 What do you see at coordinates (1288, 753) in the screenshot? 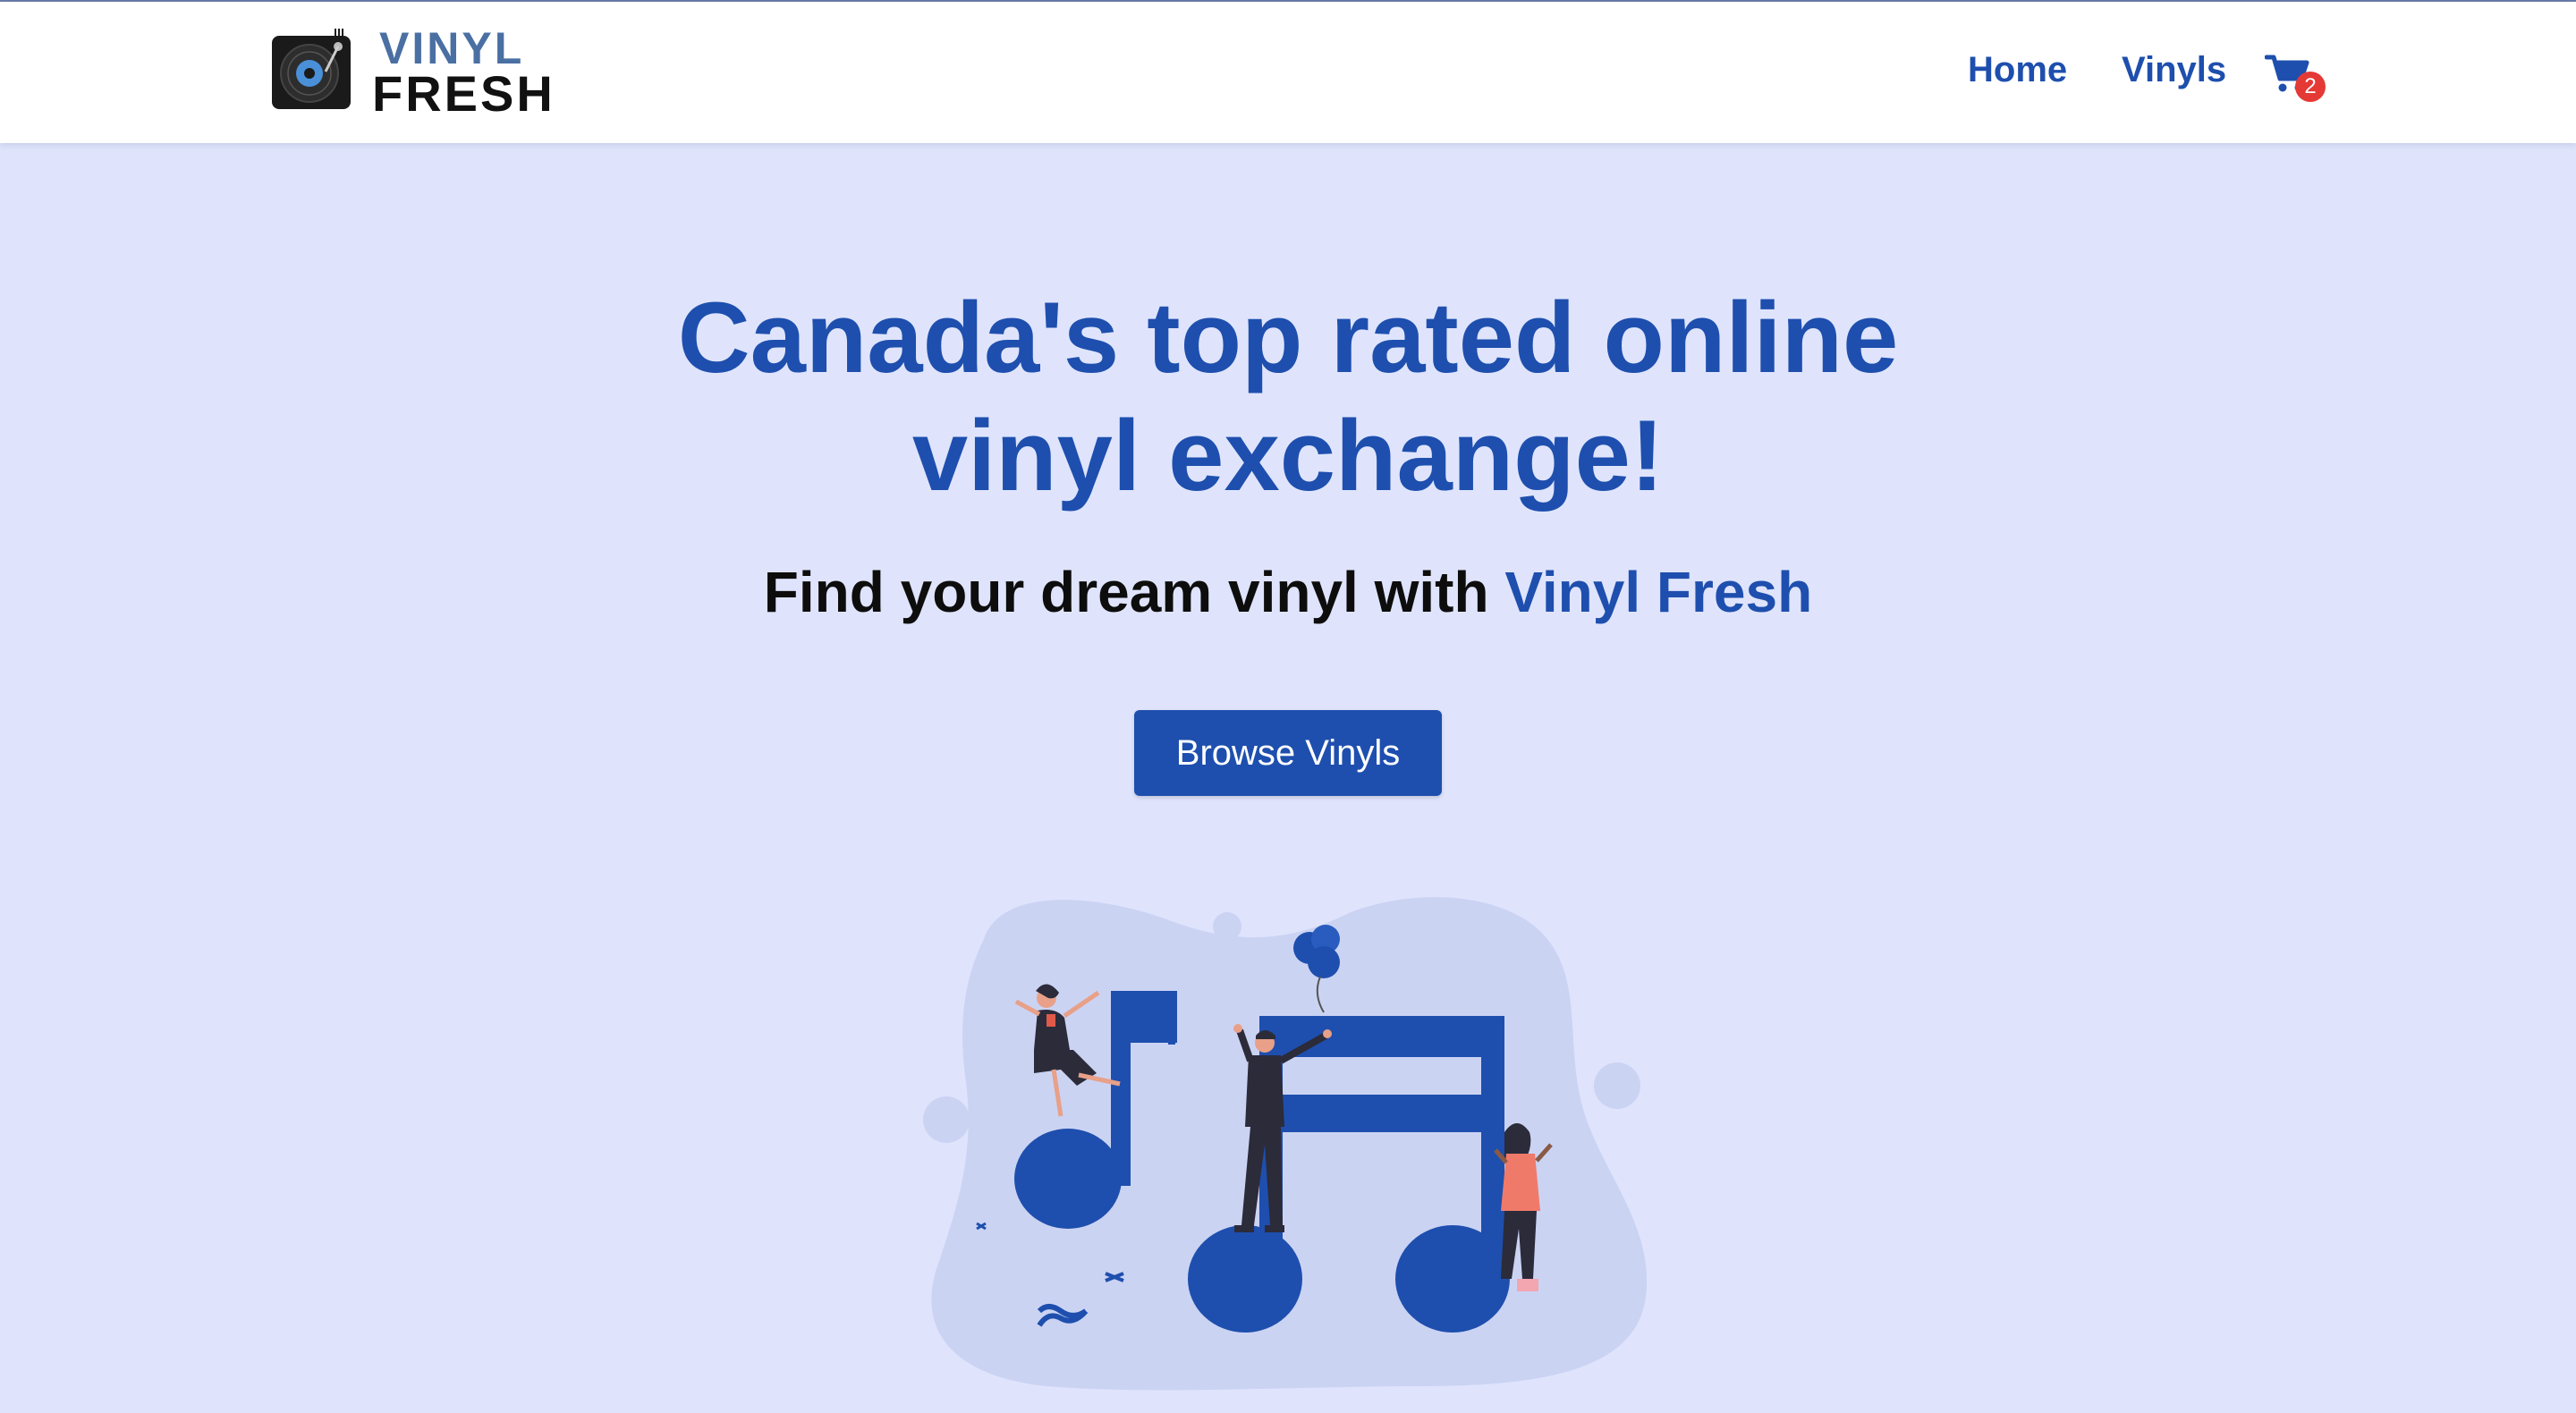
I see `browse-vinyls-button: Browse Vinyls` at bounding box center [1288, 753].